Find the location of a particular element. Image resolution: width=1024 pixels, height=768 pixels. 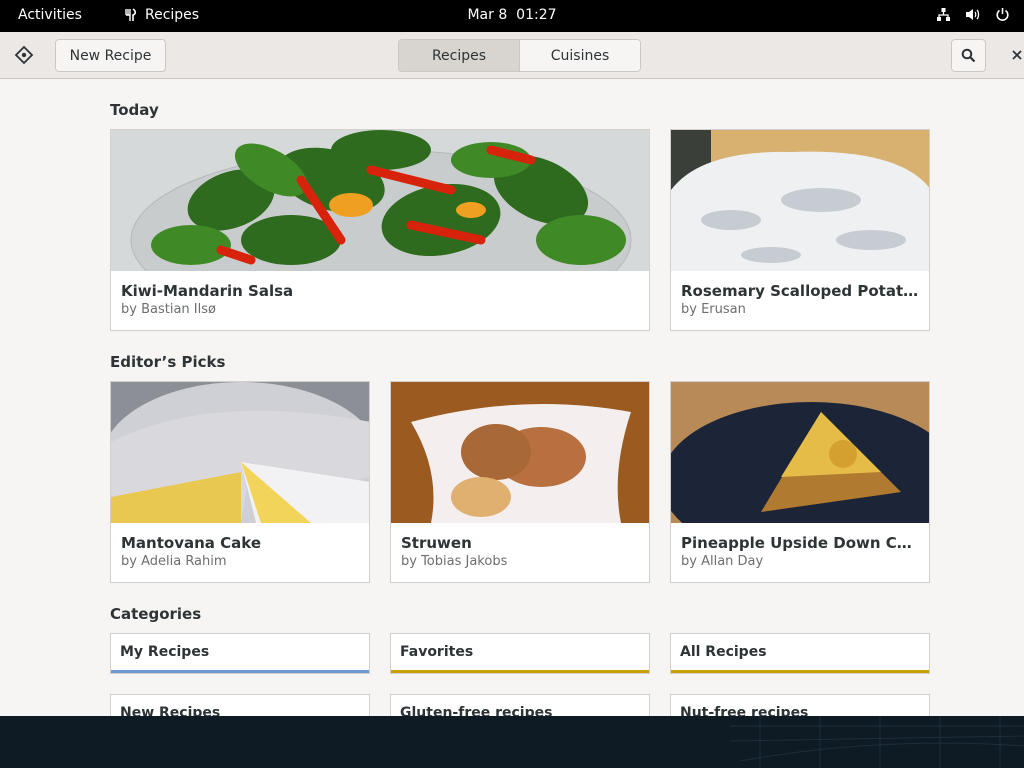

system-tray is located at coordinates (973, 14).